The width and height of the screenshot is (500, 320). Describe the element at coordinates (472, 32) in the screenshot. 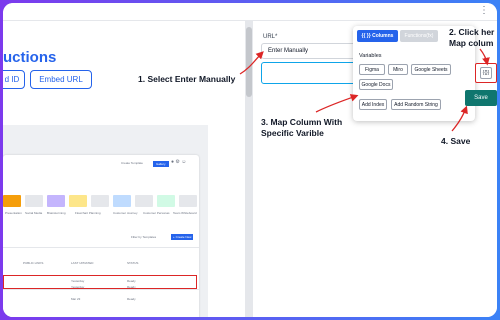

I see `step2-line1: 2. Click her` at that location.